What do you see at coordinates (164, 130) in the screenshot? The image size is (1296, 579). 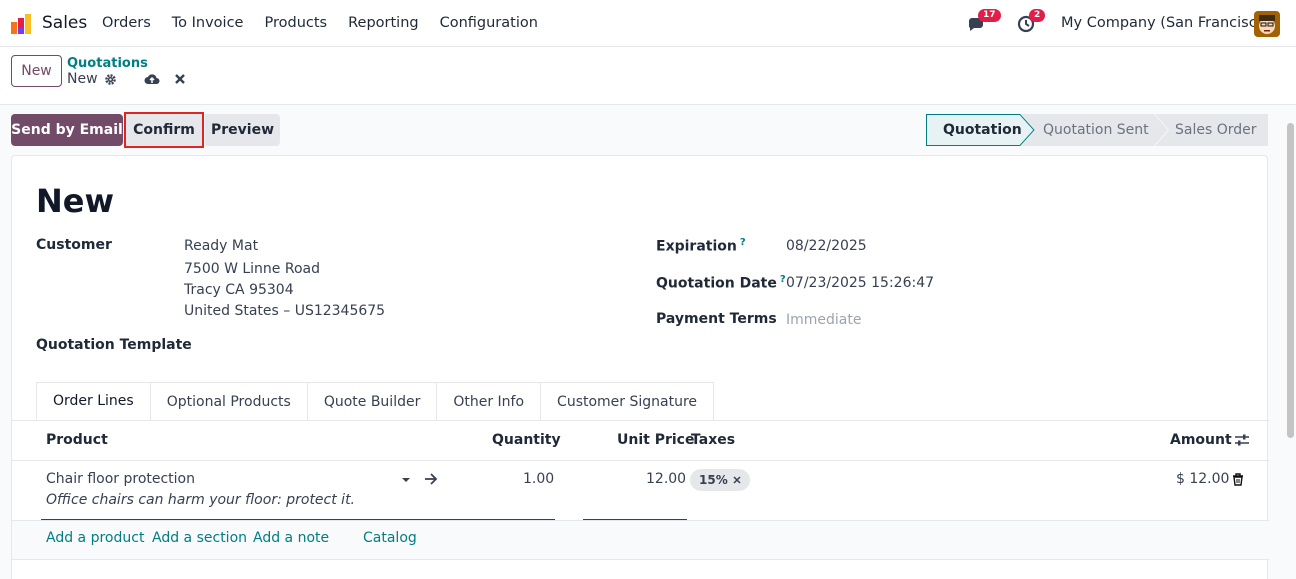 I see `confirm-button: Confirm` at bounding box center [164, 130].